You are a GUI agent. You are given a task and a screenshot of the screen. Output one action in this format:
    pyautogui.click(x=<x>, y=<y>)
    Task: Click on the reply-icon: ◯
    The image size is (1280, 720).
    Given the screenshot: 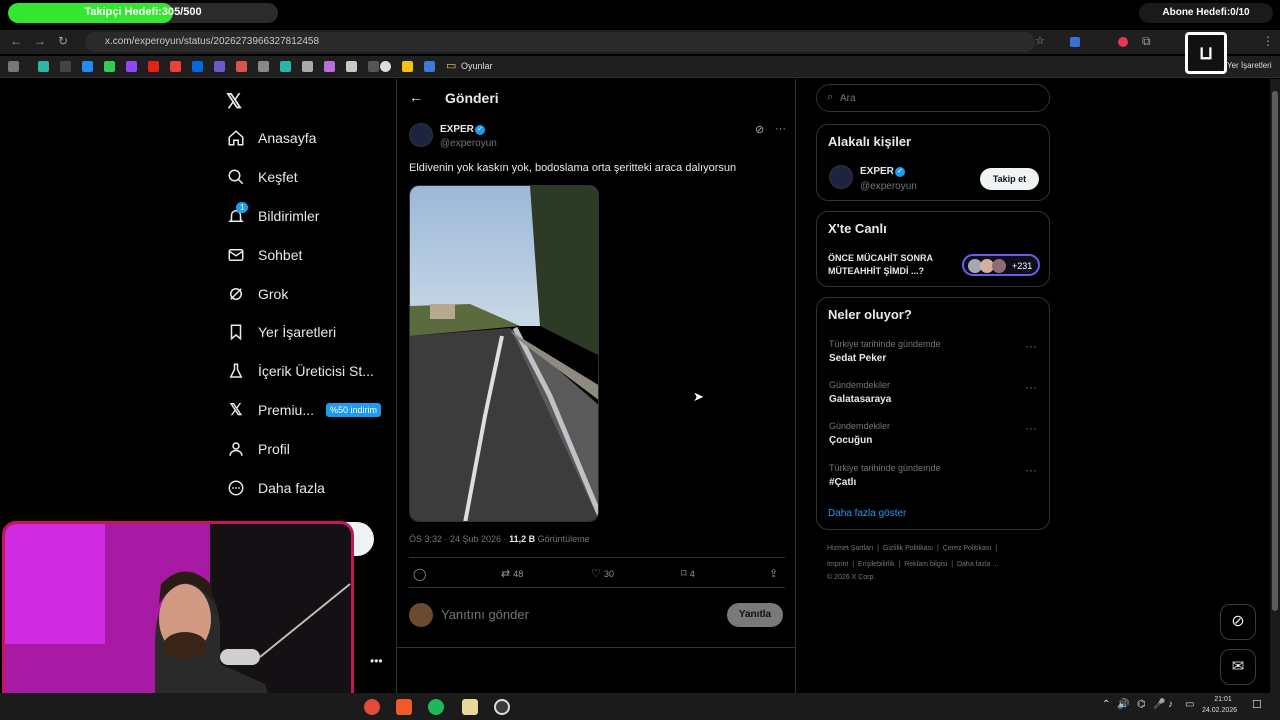 What is the action you would take?
    pyautogui.click(x=419, y=574)
    